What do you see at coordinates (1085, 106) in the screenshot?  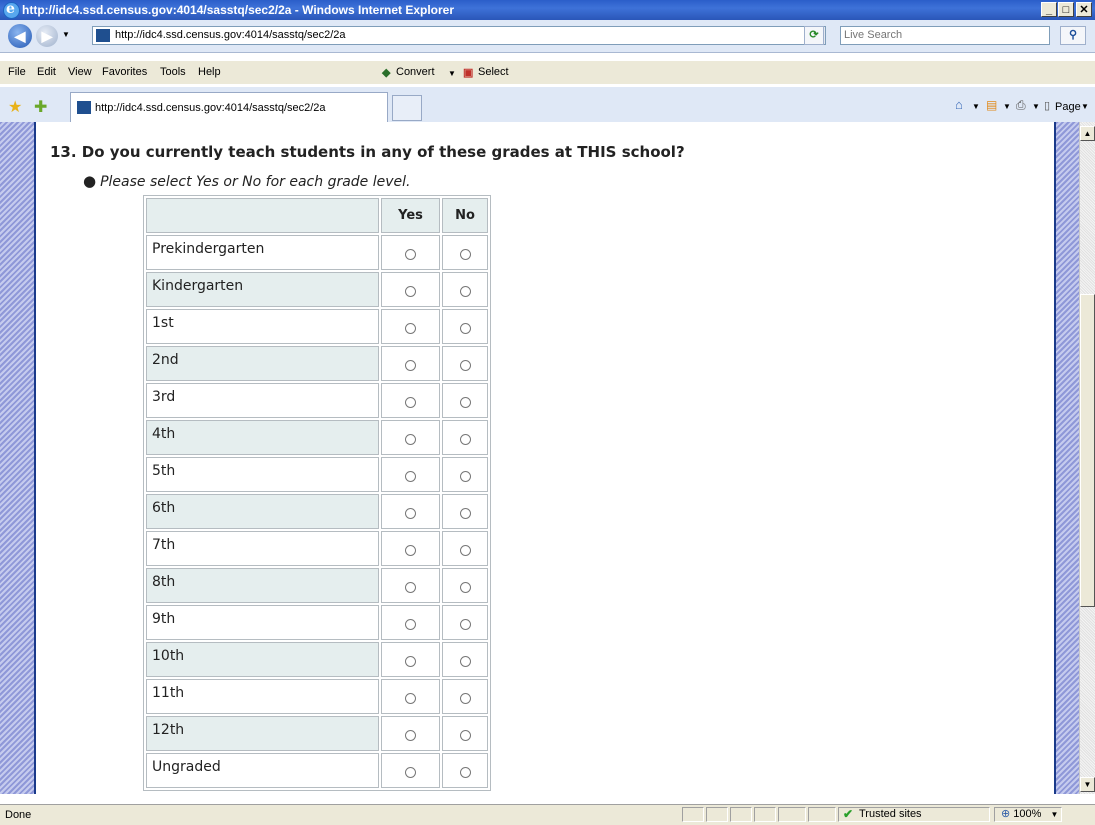 I see `page-dropdown-icon: ▼` at bounding box center [1085, 106].